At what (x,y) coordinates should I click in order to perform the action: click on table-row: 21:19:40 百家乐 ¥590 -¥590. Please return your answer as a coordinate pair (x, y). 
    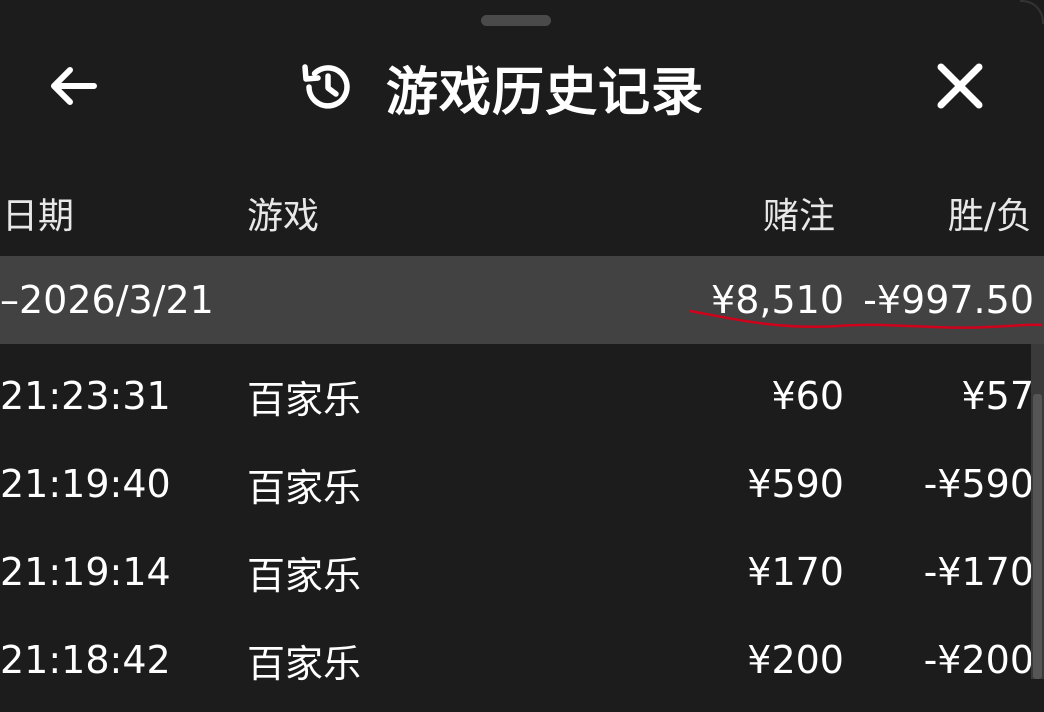
    Looking at the image, I should click on (517, 476).